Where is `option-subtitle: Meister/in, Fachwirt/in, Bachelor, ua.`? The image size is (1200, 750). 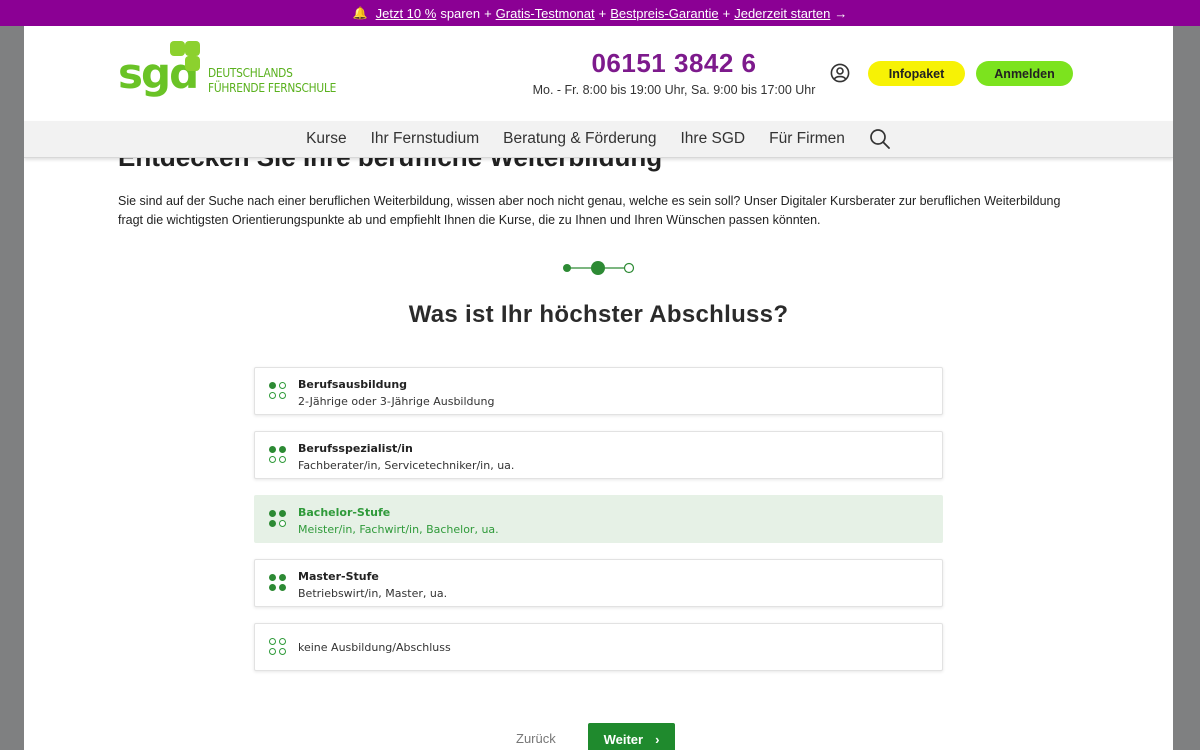 option-subtitle: Meister/in, Fachwirt/in, Bachelor, ua. is located at coordinates (398, 529).